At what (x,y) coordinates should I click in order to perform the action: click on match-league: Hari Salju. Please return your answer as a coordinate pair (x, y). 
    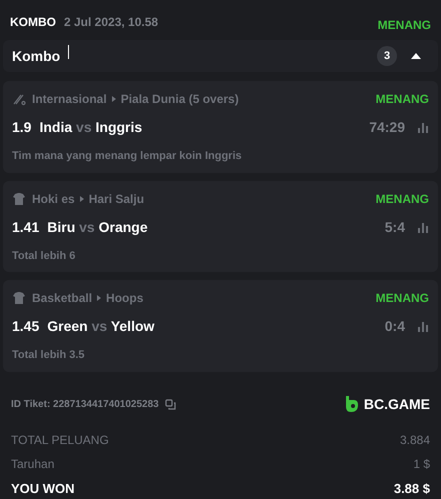
    Looking at the image, I should click on (116, 199).